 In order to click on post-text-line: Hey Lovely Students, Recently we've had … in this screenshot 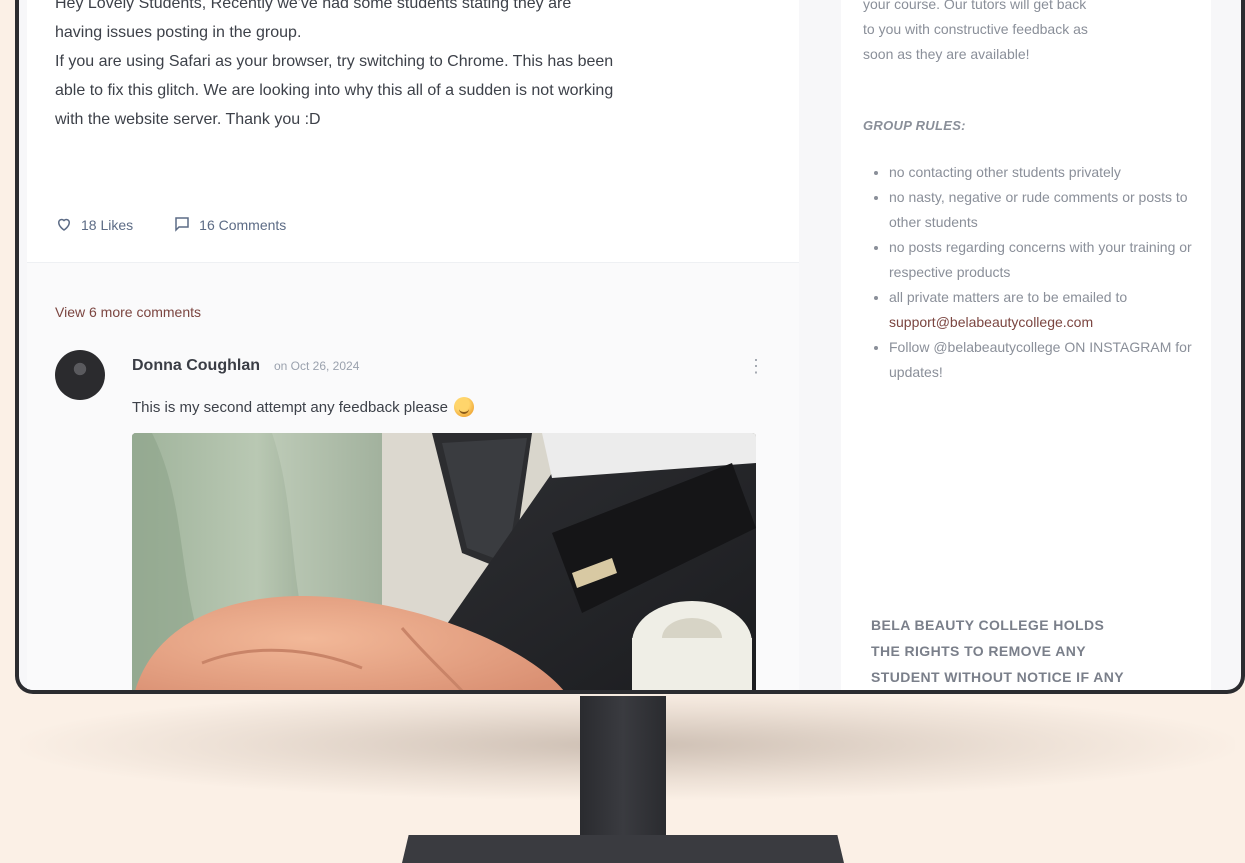, I will do `click(313, 6)`.